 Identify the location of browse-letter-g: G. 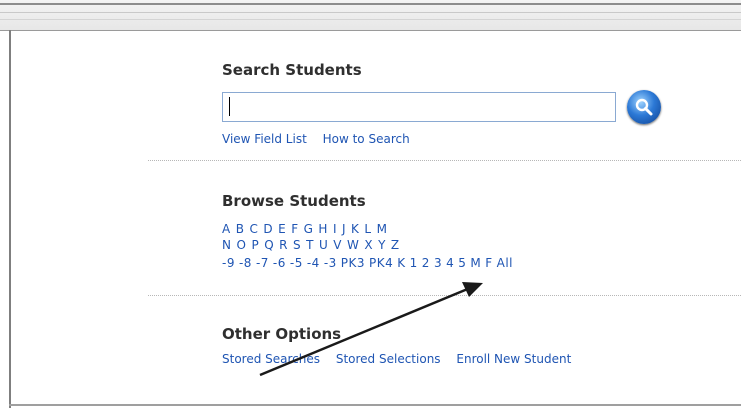
(309, 229).